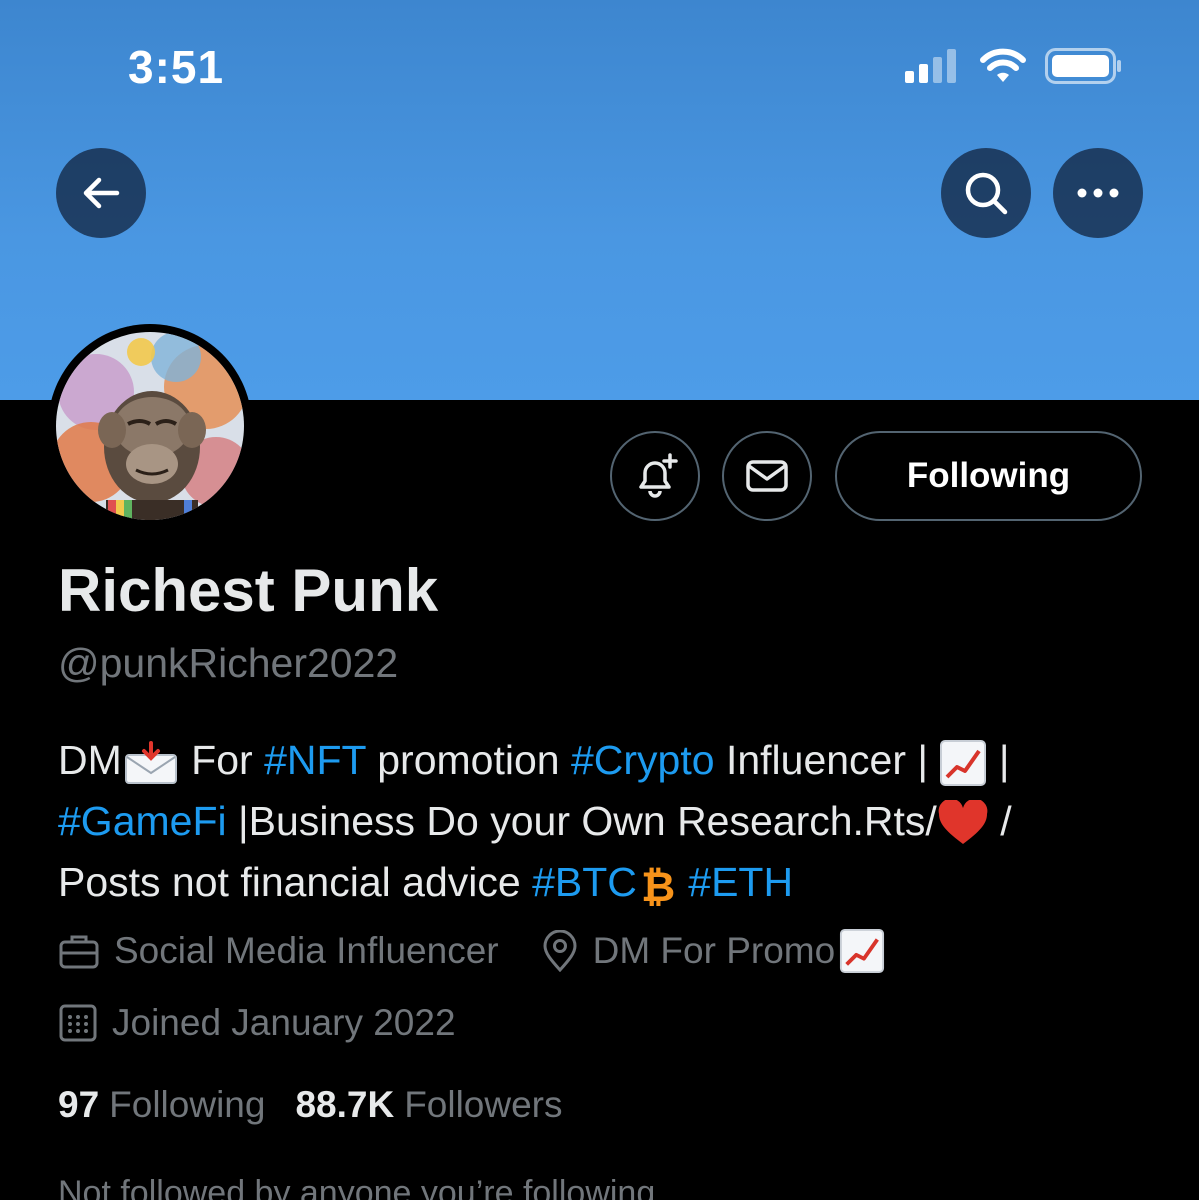  Describe the element at coordinates (1003, 65) in the screenshot. I see `wifi-icon` at that location.